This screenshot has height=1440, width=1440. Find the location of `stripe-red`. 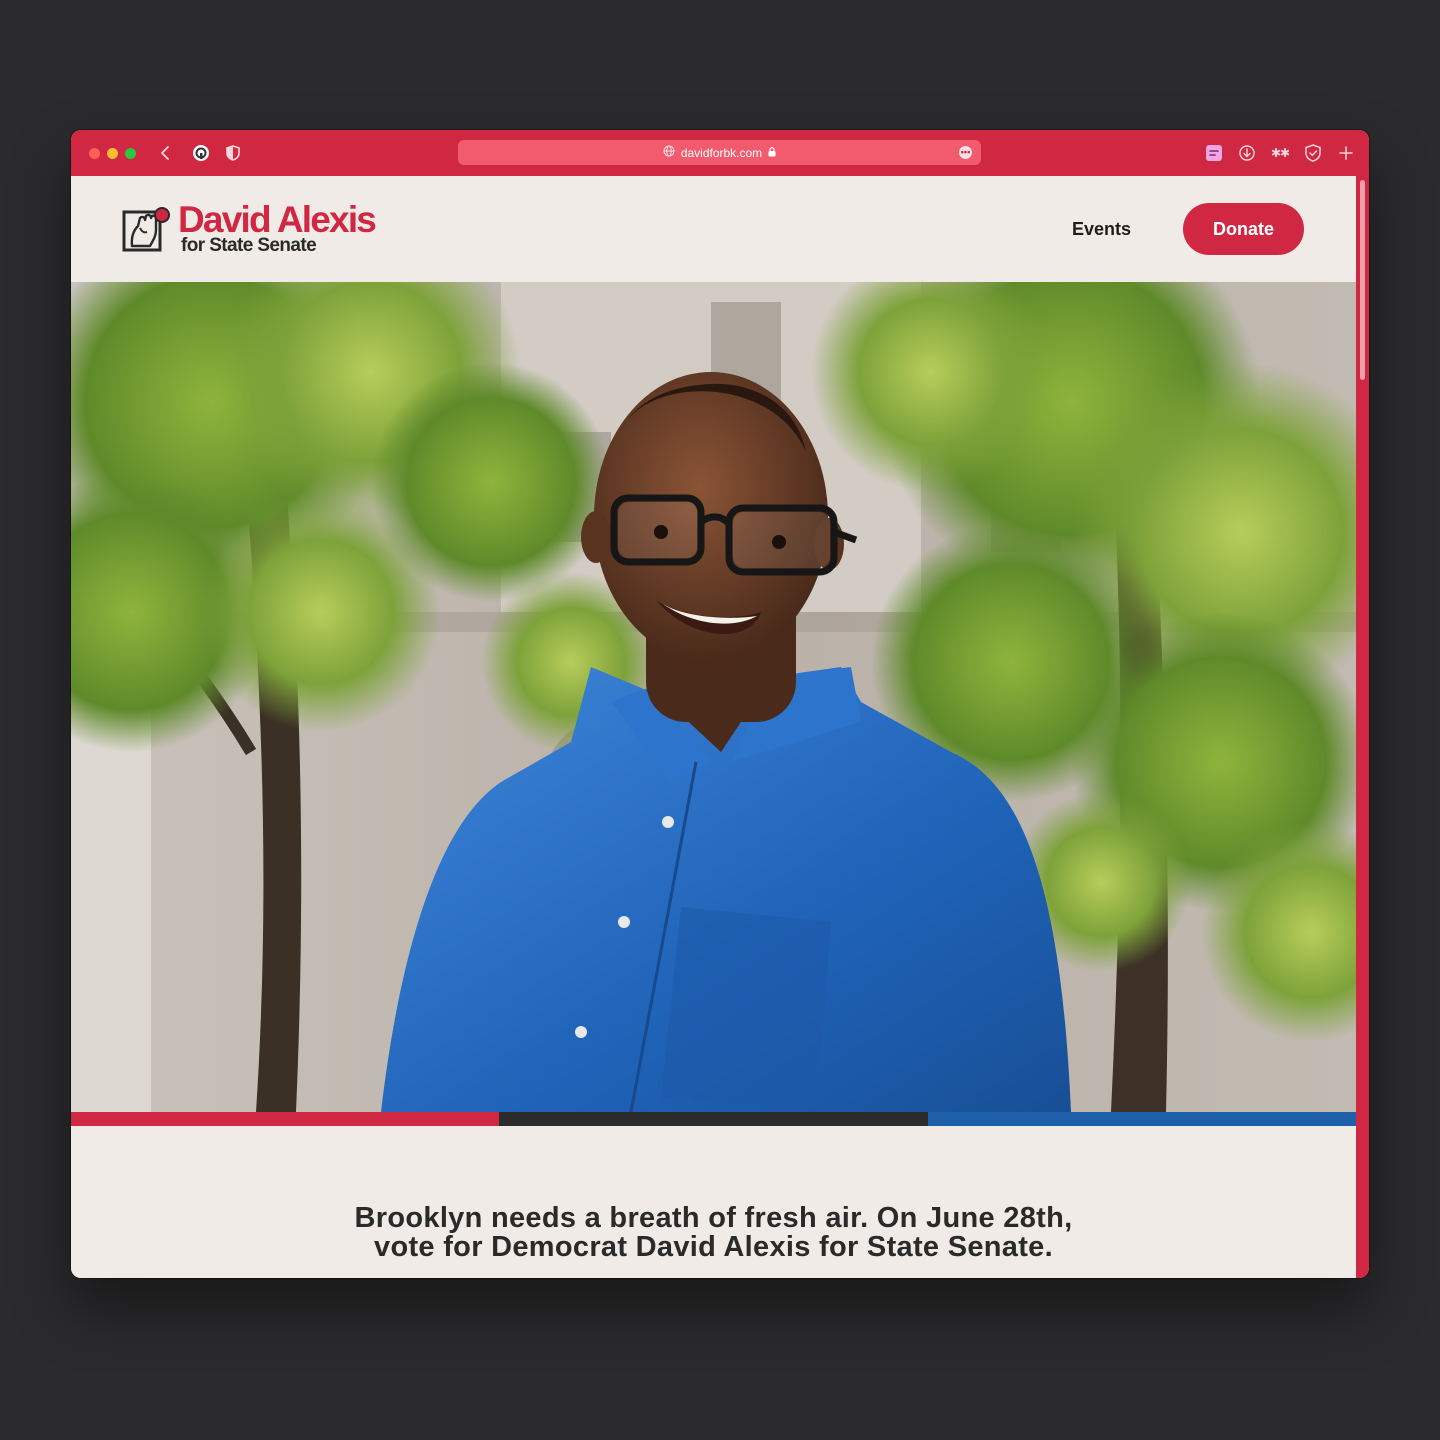

stripe-red is located at coordinates (285, 1119).